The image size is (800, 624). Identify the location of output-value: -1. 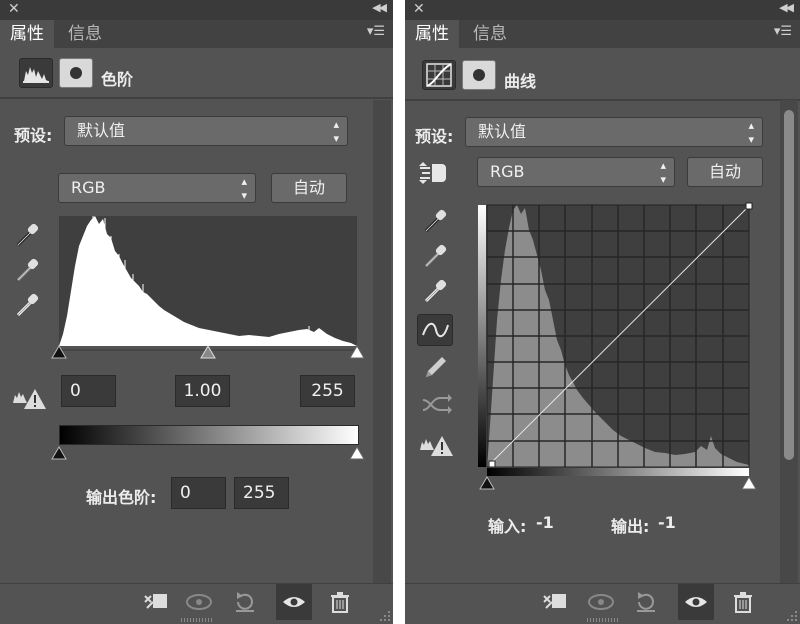
(667, 522).